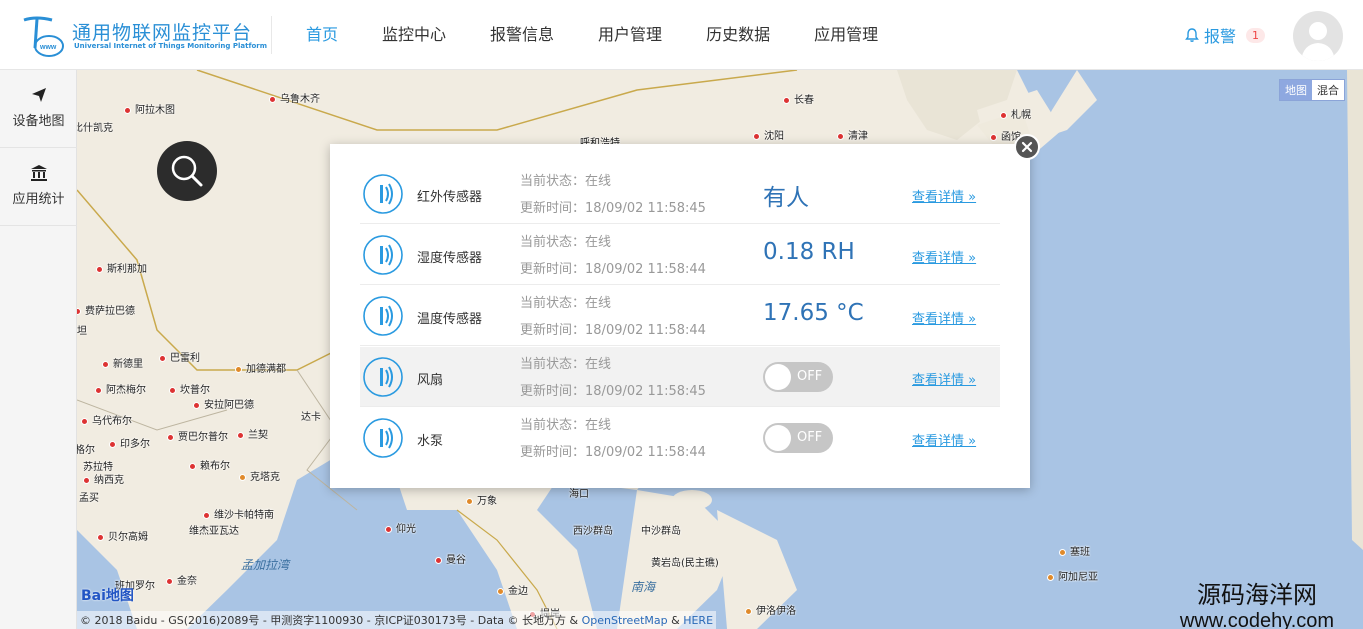 Image resolution: width=1363 pixels, height=629 pixels. What do you see at coordinates (103, 478) in the screenshot?
I see `city-label: 纳西克` at bounding box center [103, 478].